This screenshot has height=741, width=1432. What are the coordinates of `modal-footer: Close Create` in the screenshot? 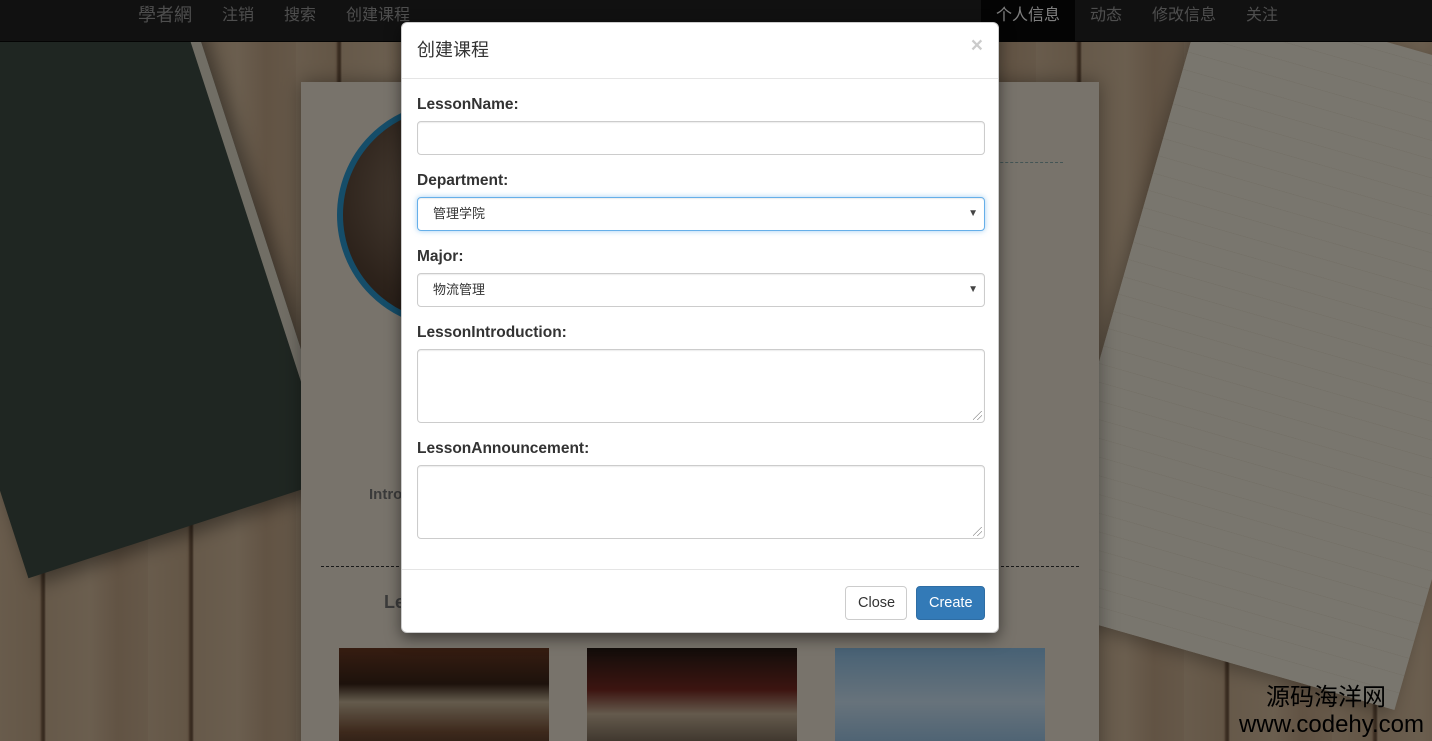 It's located at (700, 600).